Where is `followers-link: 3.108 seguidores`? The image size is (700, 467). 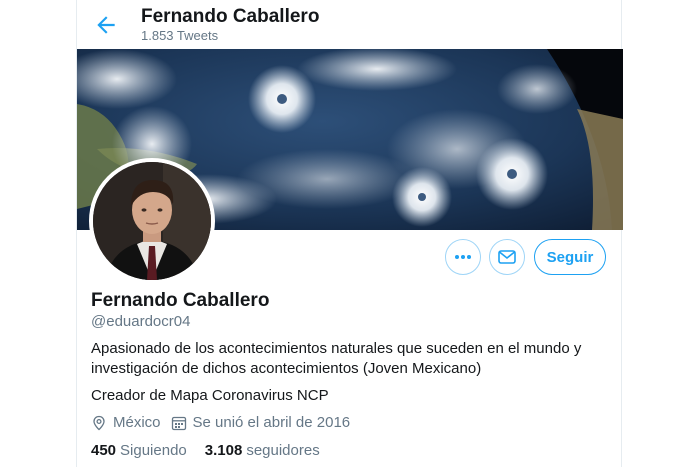 followers-link: 3.108 seguidores is located at coordinates (262, 450).